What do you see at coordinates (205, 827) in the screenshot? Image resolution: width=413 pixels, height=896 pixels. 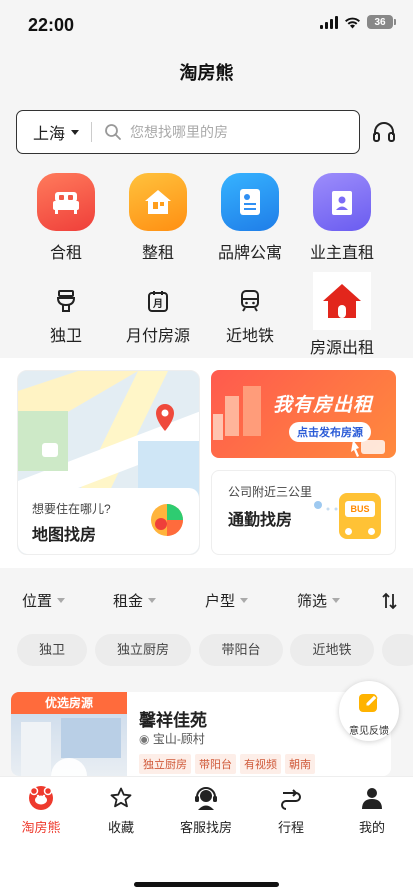 I see `tab-label: 客服找房` at bounding box center [205, 827].